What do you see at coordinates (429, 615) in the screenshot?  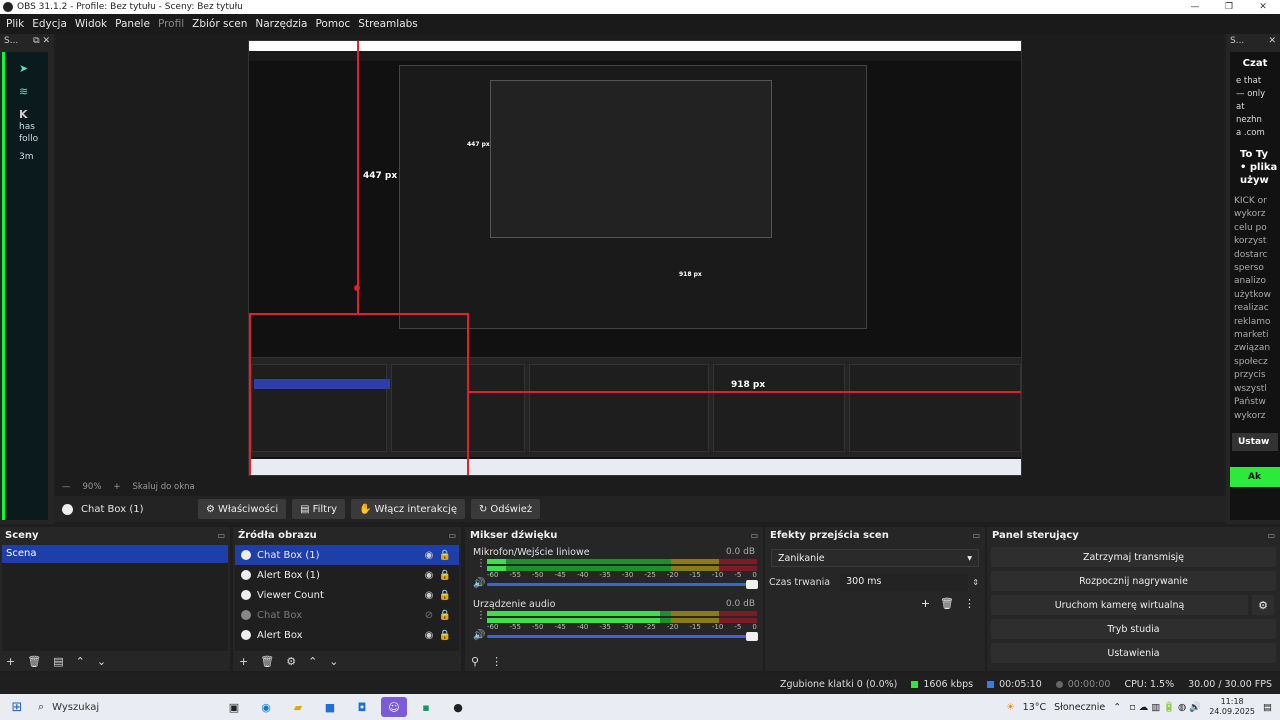 I see `hidden-eye-icon: ⊘` at bounding box center [429, 615].